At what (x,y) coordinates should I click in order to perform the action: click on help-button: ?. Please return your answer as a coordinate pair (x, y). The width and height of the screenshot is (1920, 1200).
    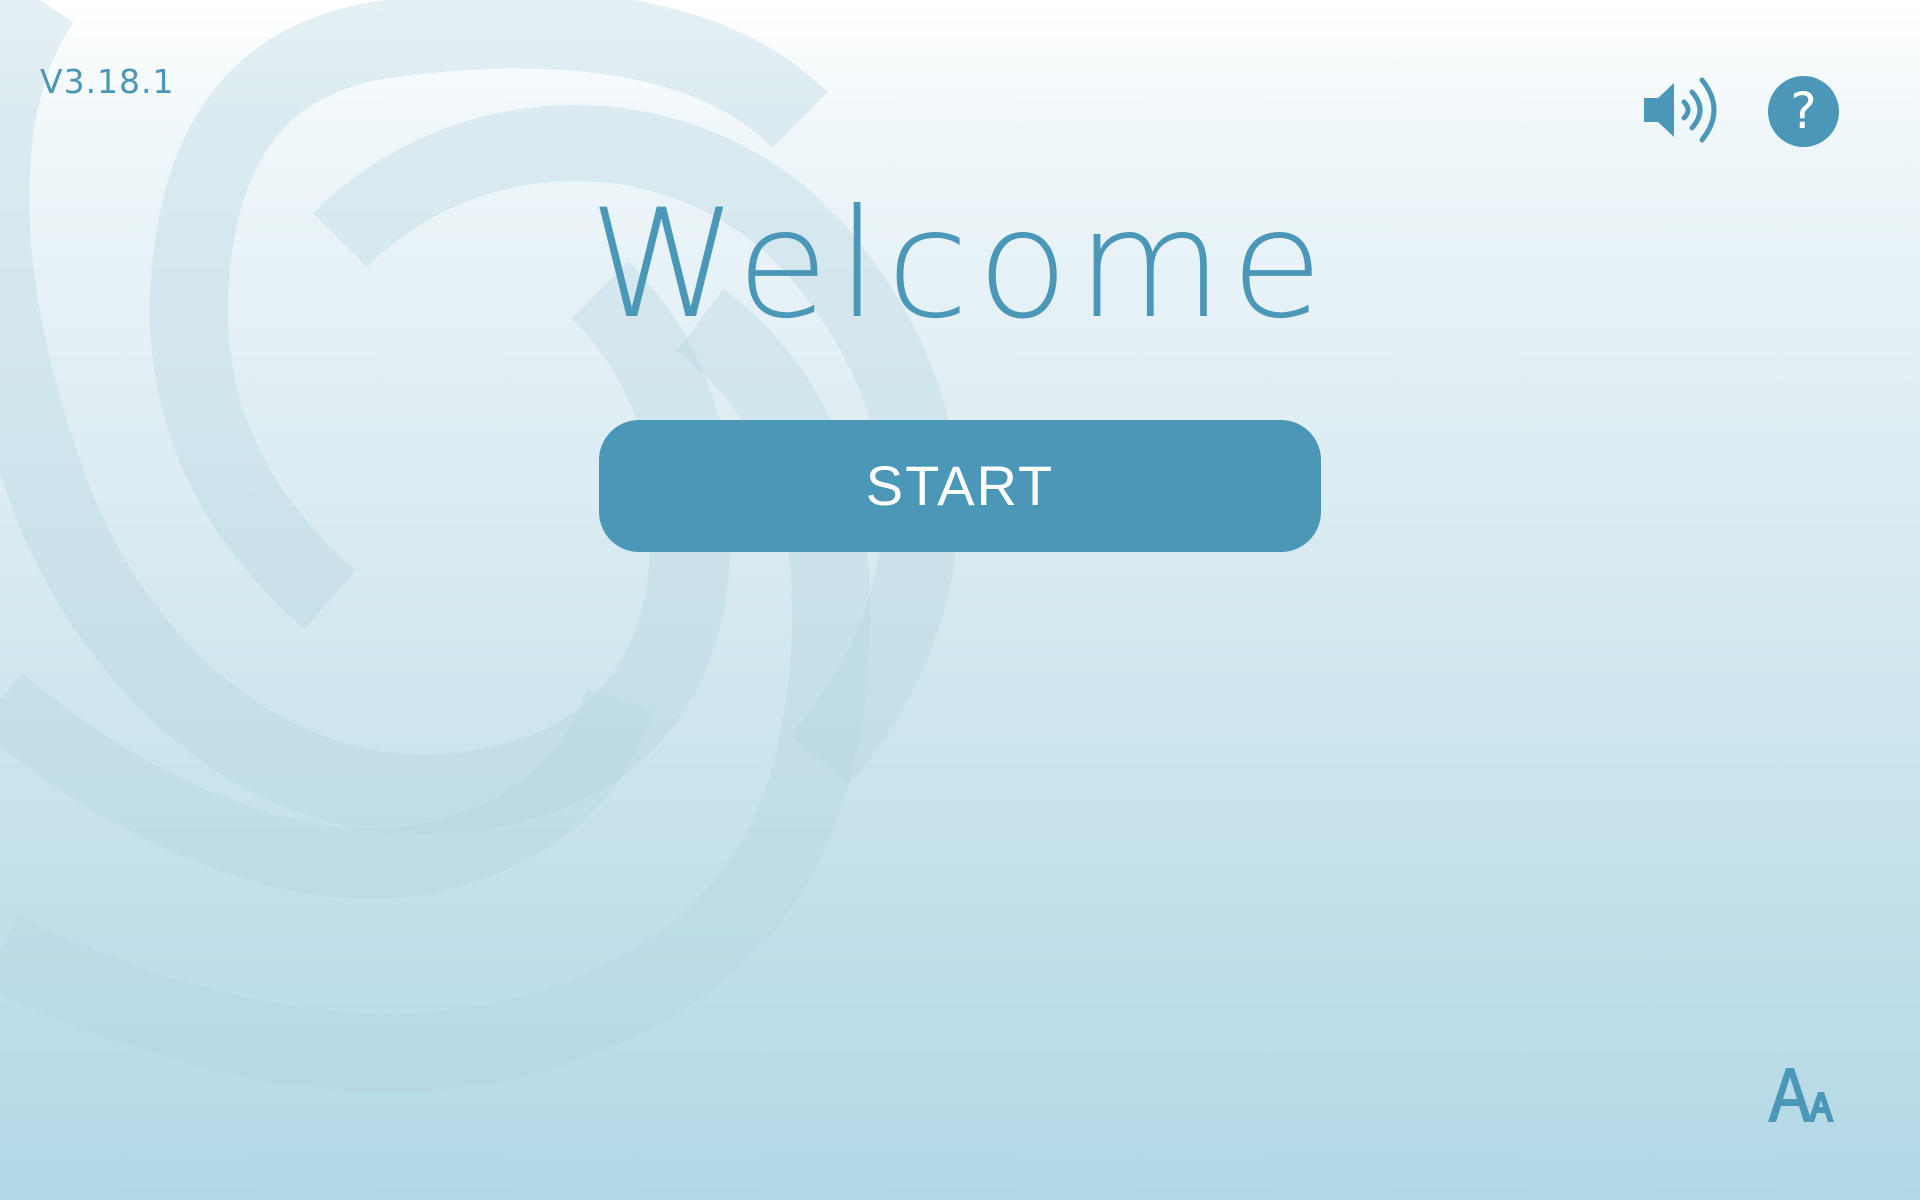
    Looking at the image, I should click on (1803, 111).